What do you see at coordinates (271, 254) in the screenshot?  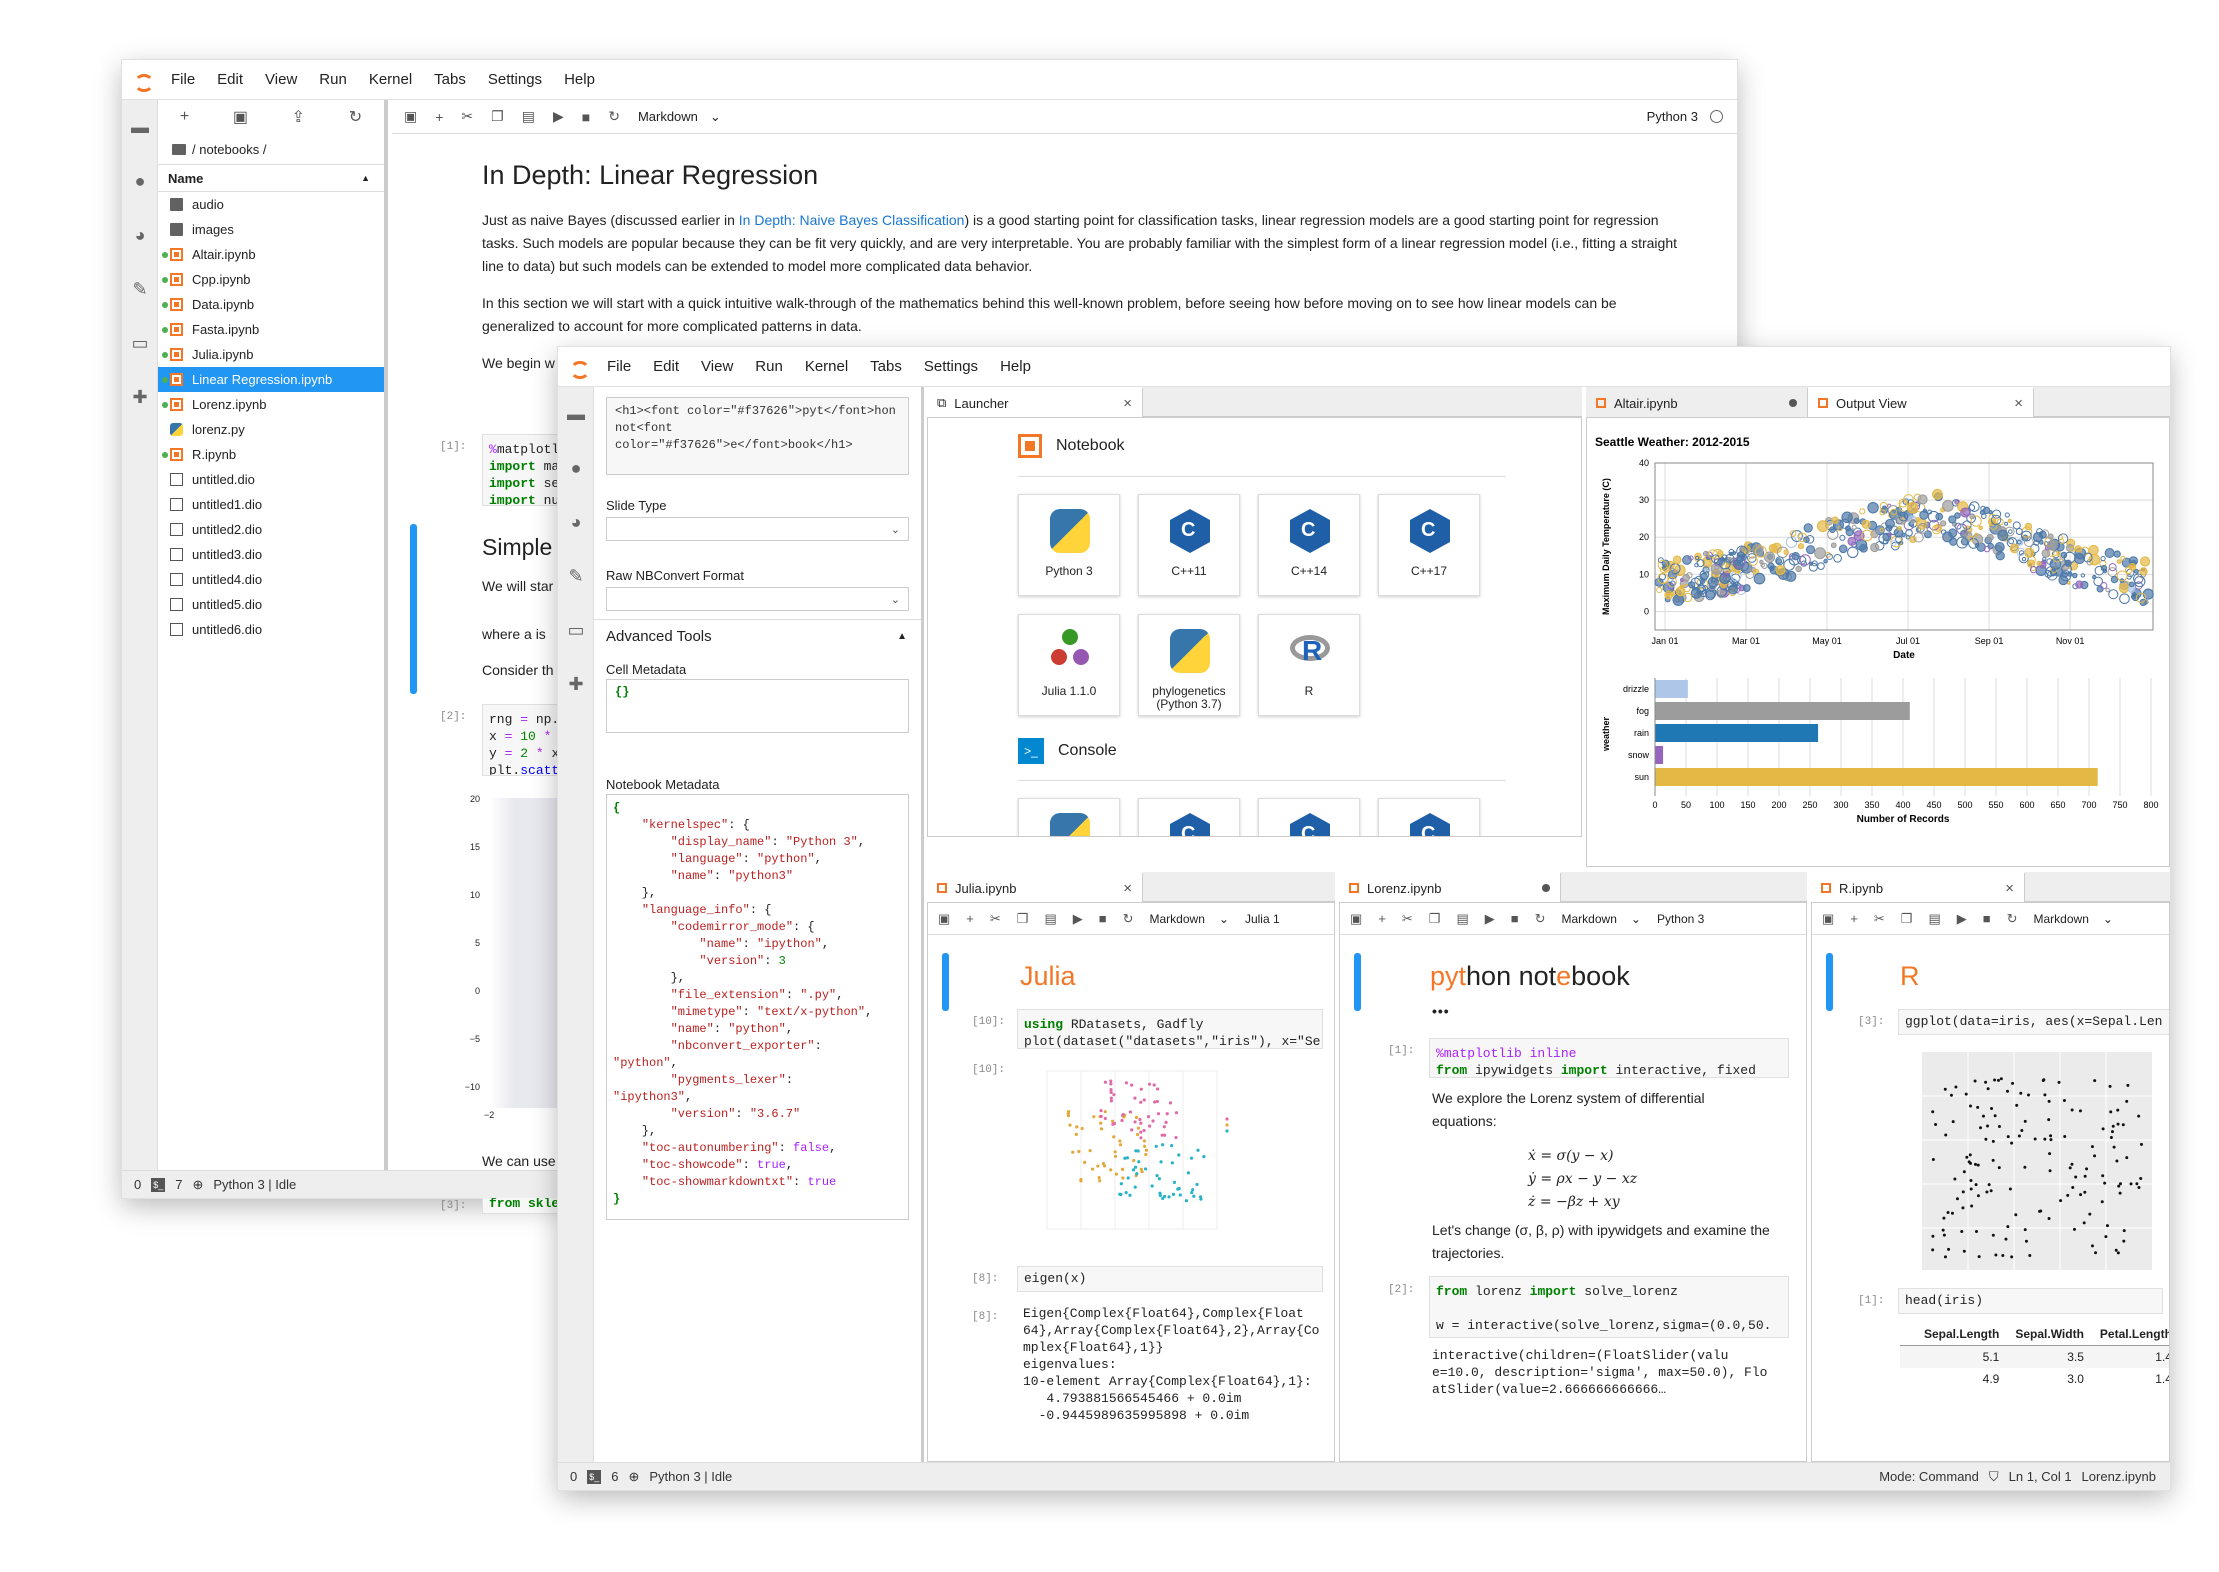 I see `file-item: Altair.ipynb` at bounding box center [271, 254].